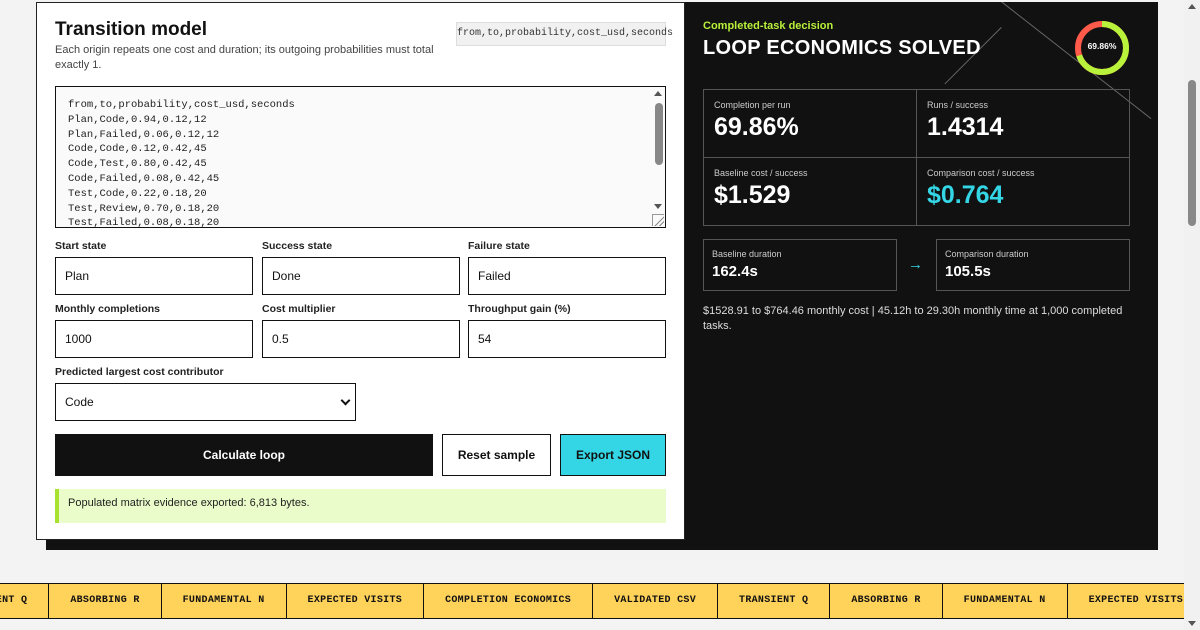 The image size is (1200, 630). I want to click on donut-label: 69.86%, so click(1102, 46).